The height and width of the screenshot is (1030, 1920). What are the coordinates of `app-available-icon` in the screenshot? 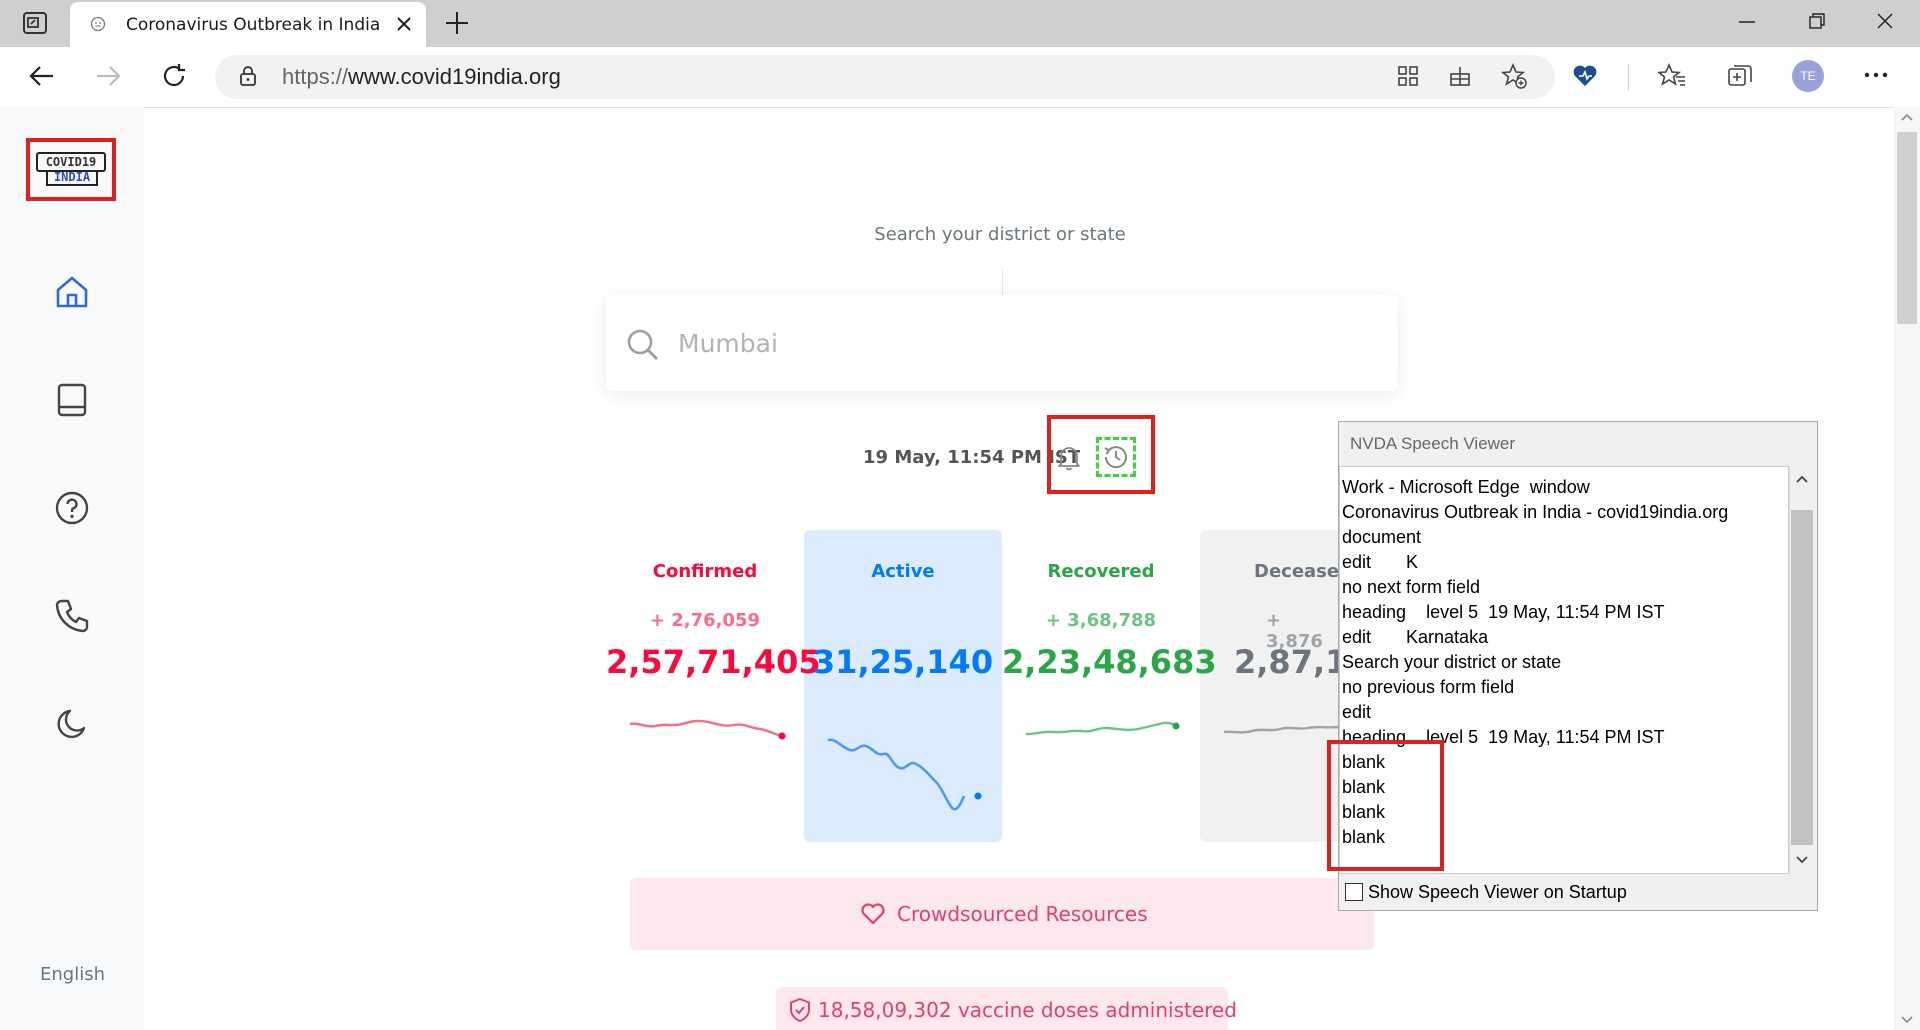 It's located at (1408, 76).